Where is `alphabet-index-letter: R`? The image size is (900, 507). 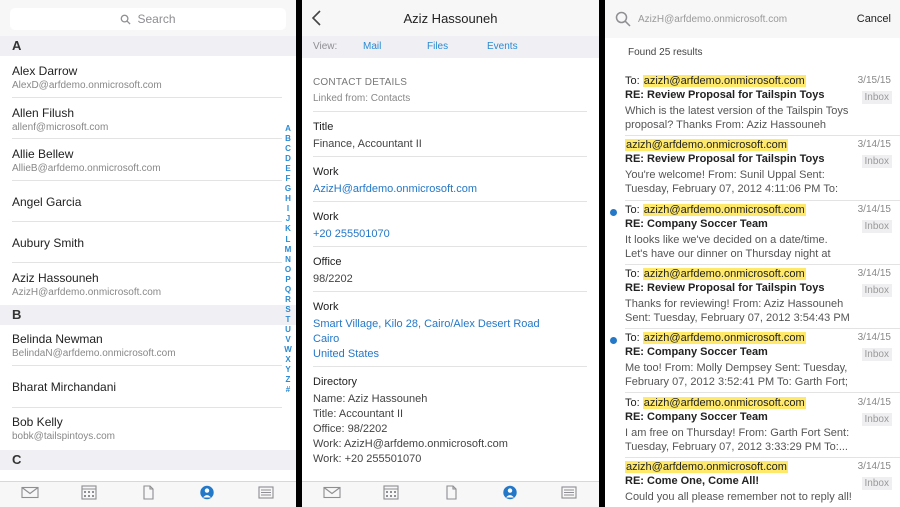
alphabet-index-letter: R is located at coordinates (288, 300).